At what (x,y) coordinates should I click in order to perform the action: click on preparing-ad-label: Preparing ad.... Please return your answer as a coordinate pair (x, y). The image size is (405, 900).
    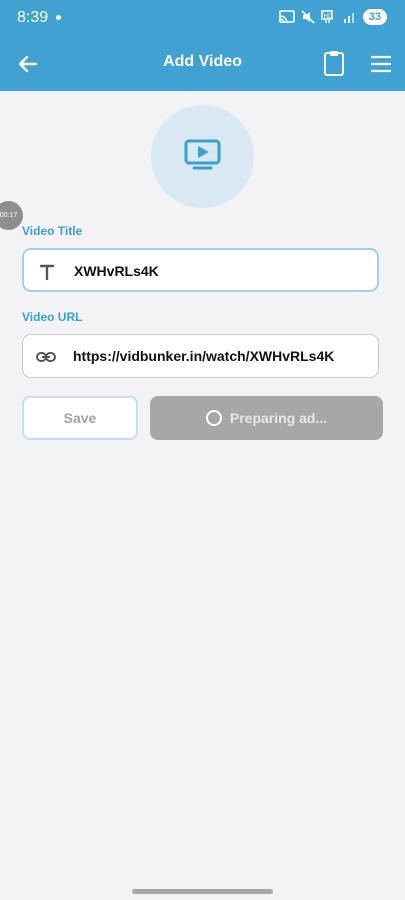
    Looking at the image, I should click on (278, 418).